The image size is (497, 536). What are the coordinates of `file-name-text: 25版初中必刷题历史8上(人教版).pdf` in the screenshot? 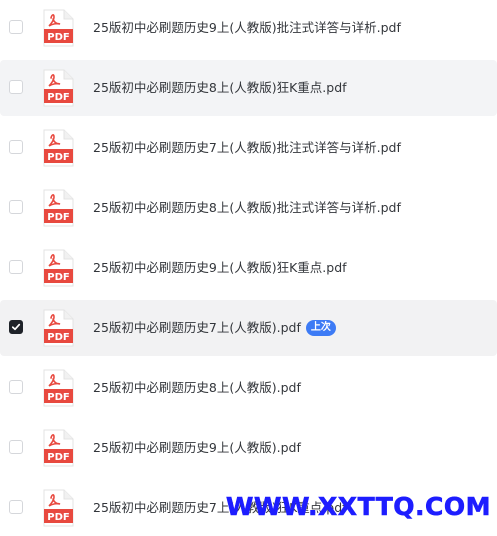 It's located at (197, 387).